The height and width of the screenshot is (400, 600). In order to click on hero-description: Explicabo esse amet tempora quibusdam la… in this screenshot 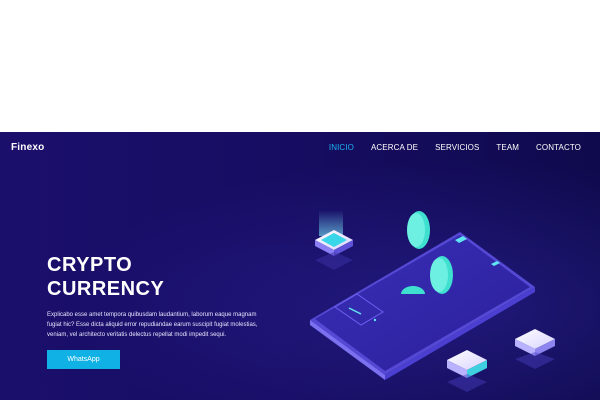, I will do `click(169, 325)`.